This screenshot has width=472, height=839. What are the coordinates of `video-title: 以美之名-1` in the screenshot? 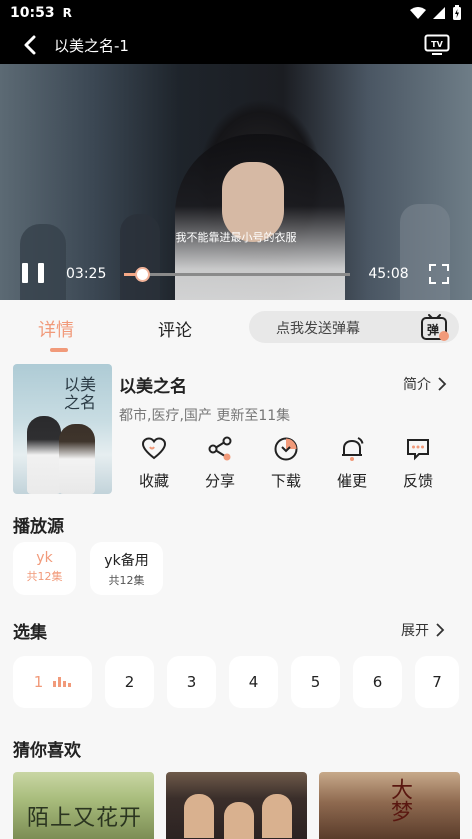 It's located at (91, 45).